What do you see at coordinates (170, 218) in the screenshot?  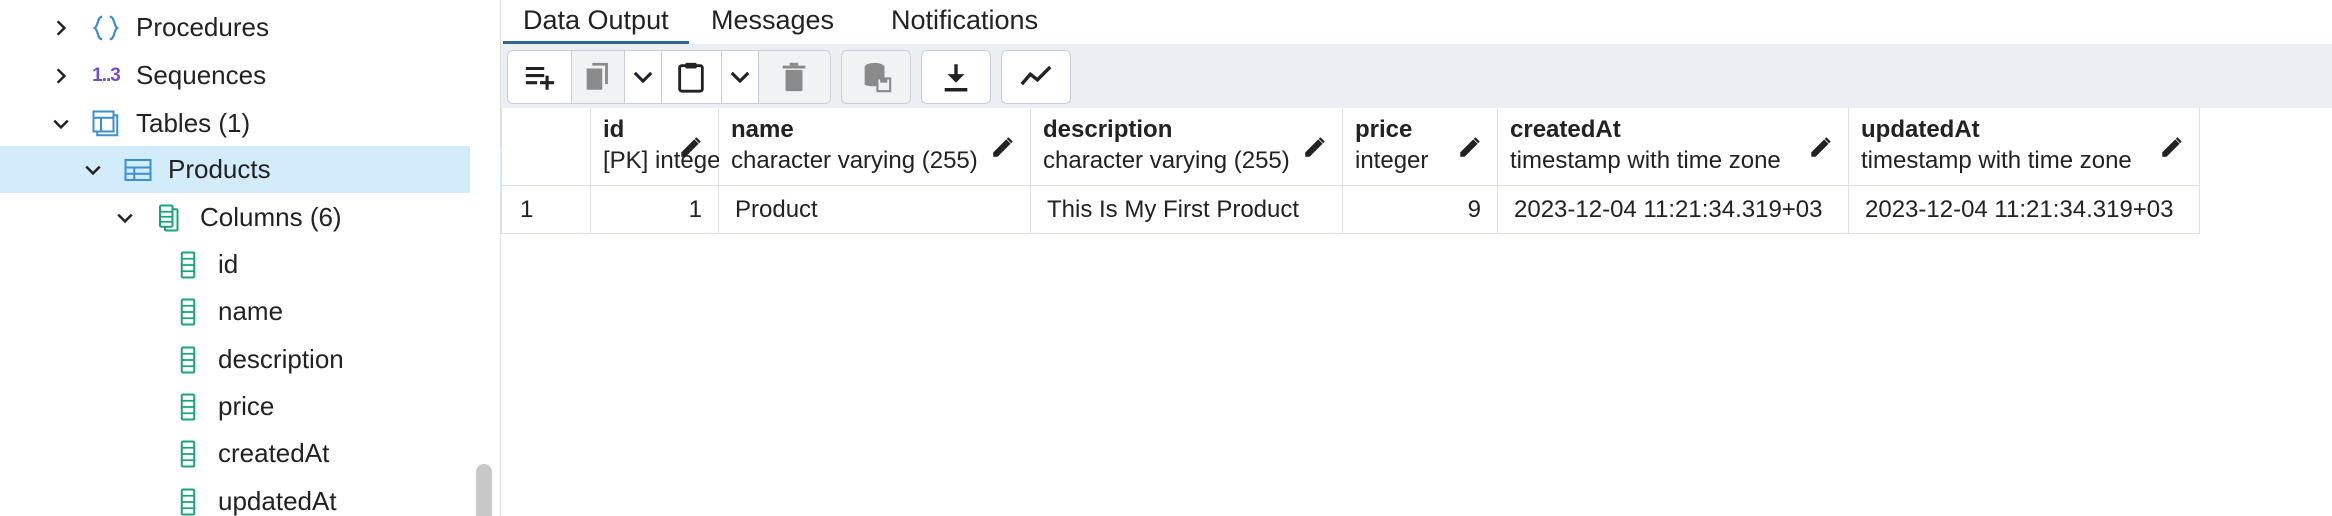 I see `columns-icon` at bounding box center [170, 218].